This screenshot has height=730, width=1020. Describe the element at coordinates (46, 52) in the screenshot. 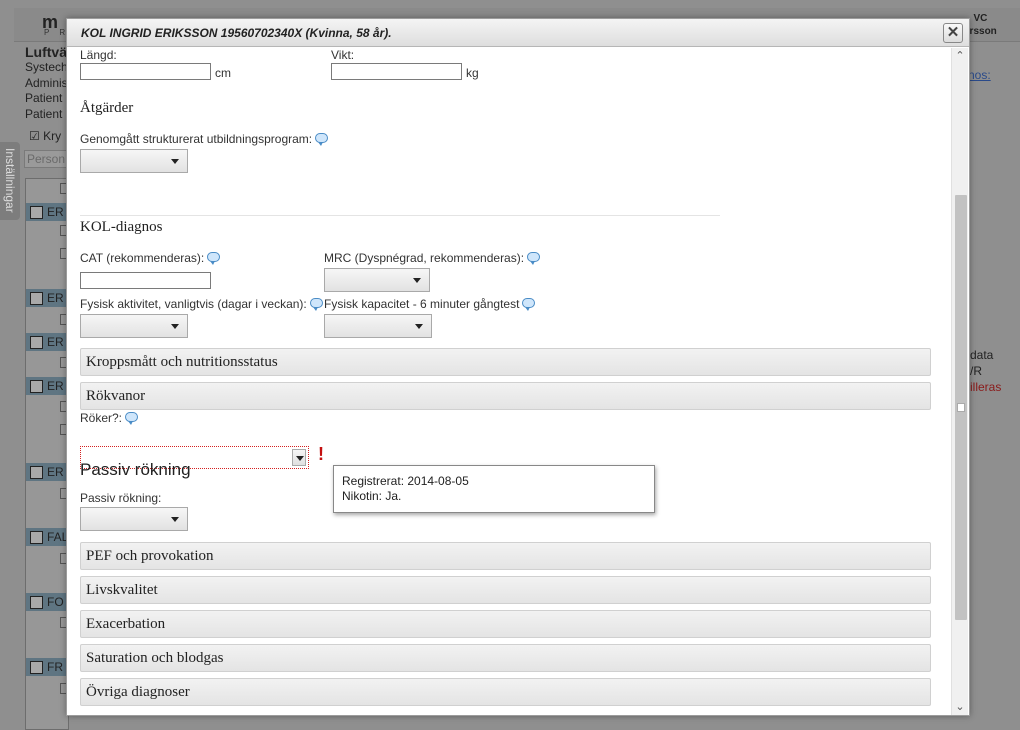

I see `page-title: Luftvä` at that location.